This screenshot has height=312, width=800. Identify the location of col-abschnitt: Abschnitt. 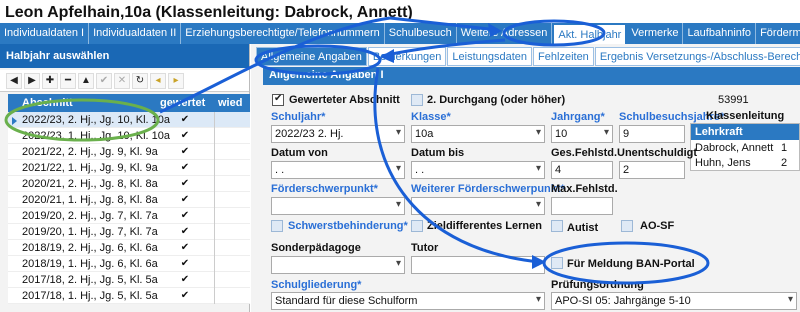
(82, 103).